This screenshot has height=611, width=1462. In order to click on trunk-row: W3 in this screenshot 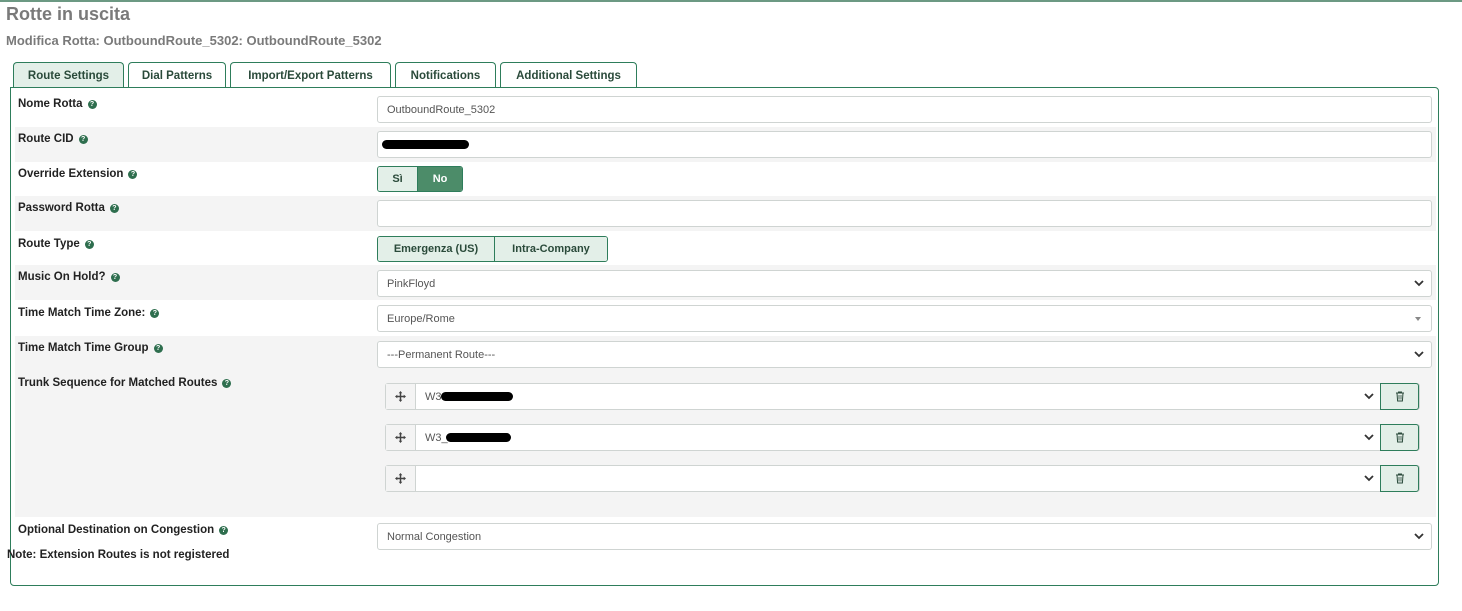, I will do `click(902, 396)`.